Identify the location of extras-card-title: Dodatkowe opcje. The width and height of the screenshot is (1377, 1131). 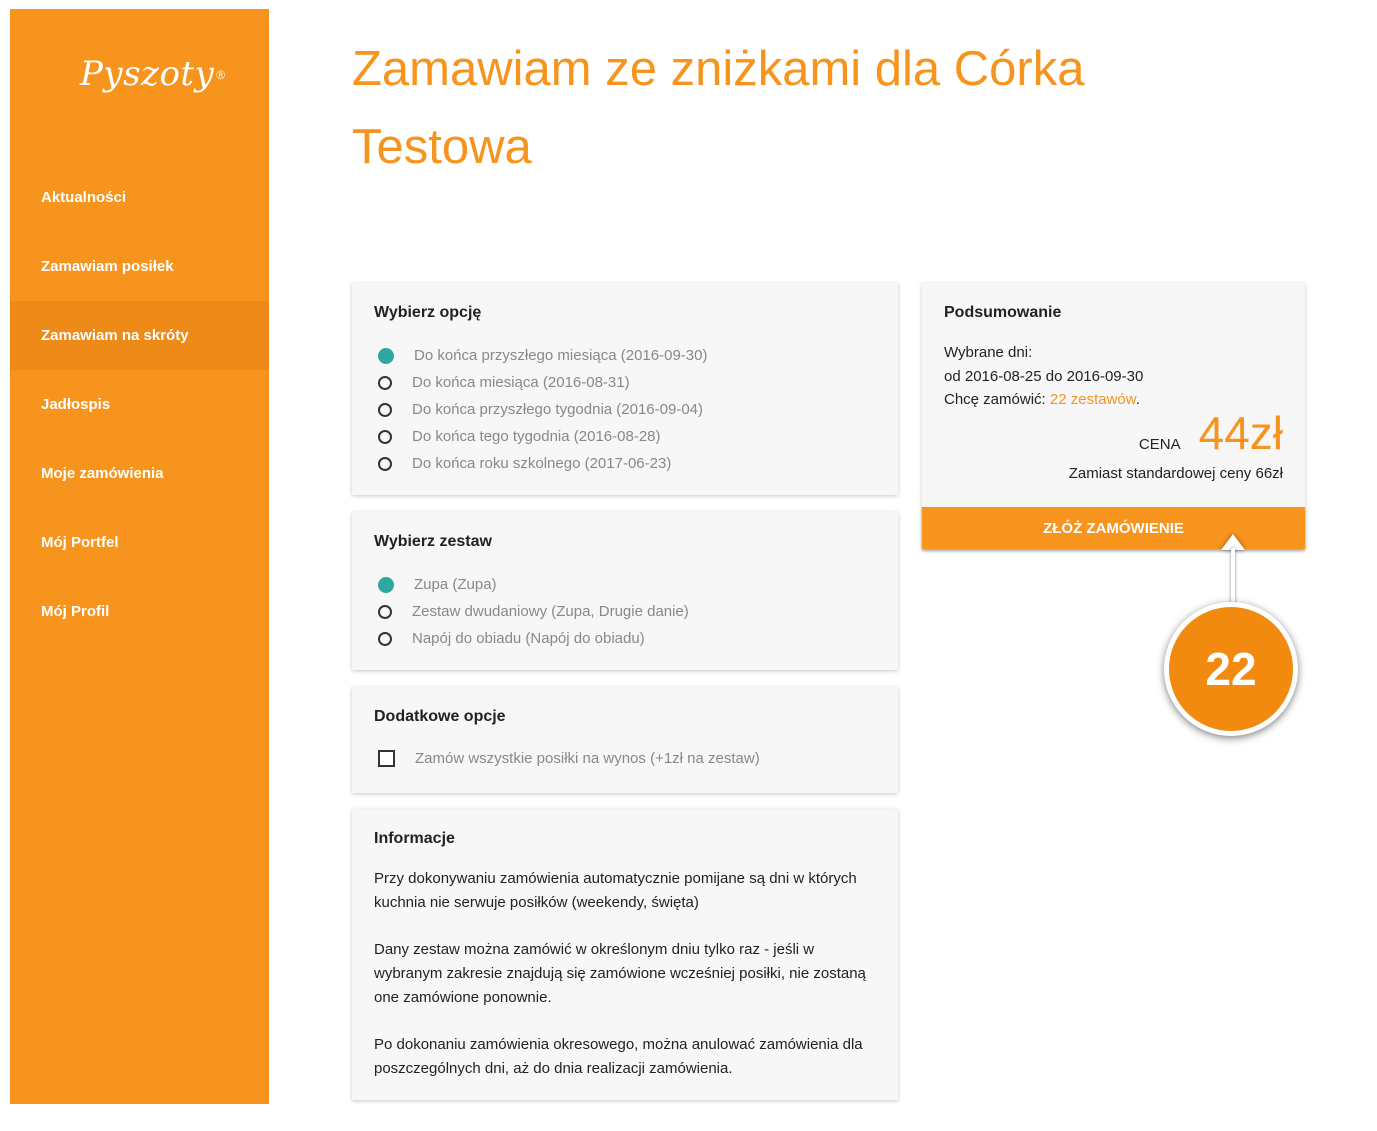
(440, 716).